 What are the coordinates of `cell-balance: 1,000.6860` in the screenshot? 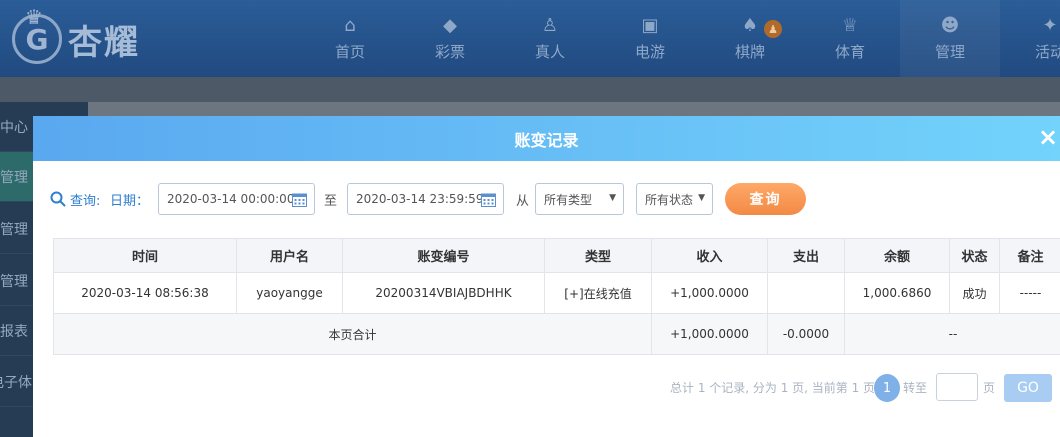 It's located at (897, 293).